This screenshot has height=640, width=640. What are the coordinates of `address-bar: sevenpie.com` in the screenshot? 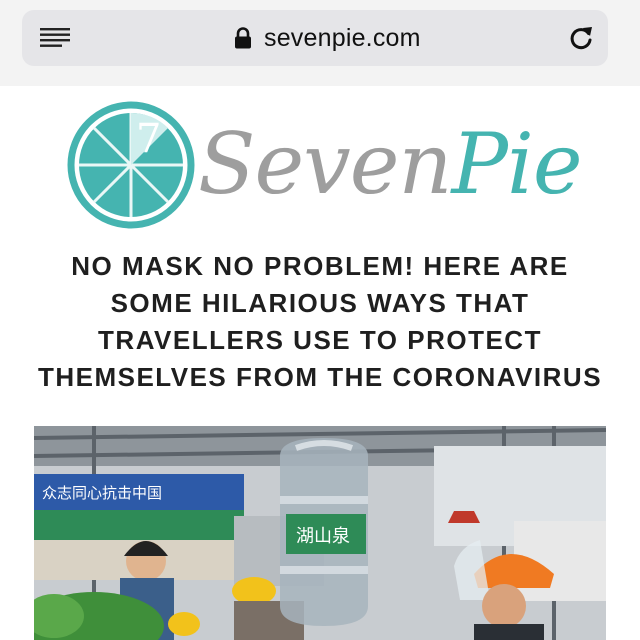 It's located at (315, 38).